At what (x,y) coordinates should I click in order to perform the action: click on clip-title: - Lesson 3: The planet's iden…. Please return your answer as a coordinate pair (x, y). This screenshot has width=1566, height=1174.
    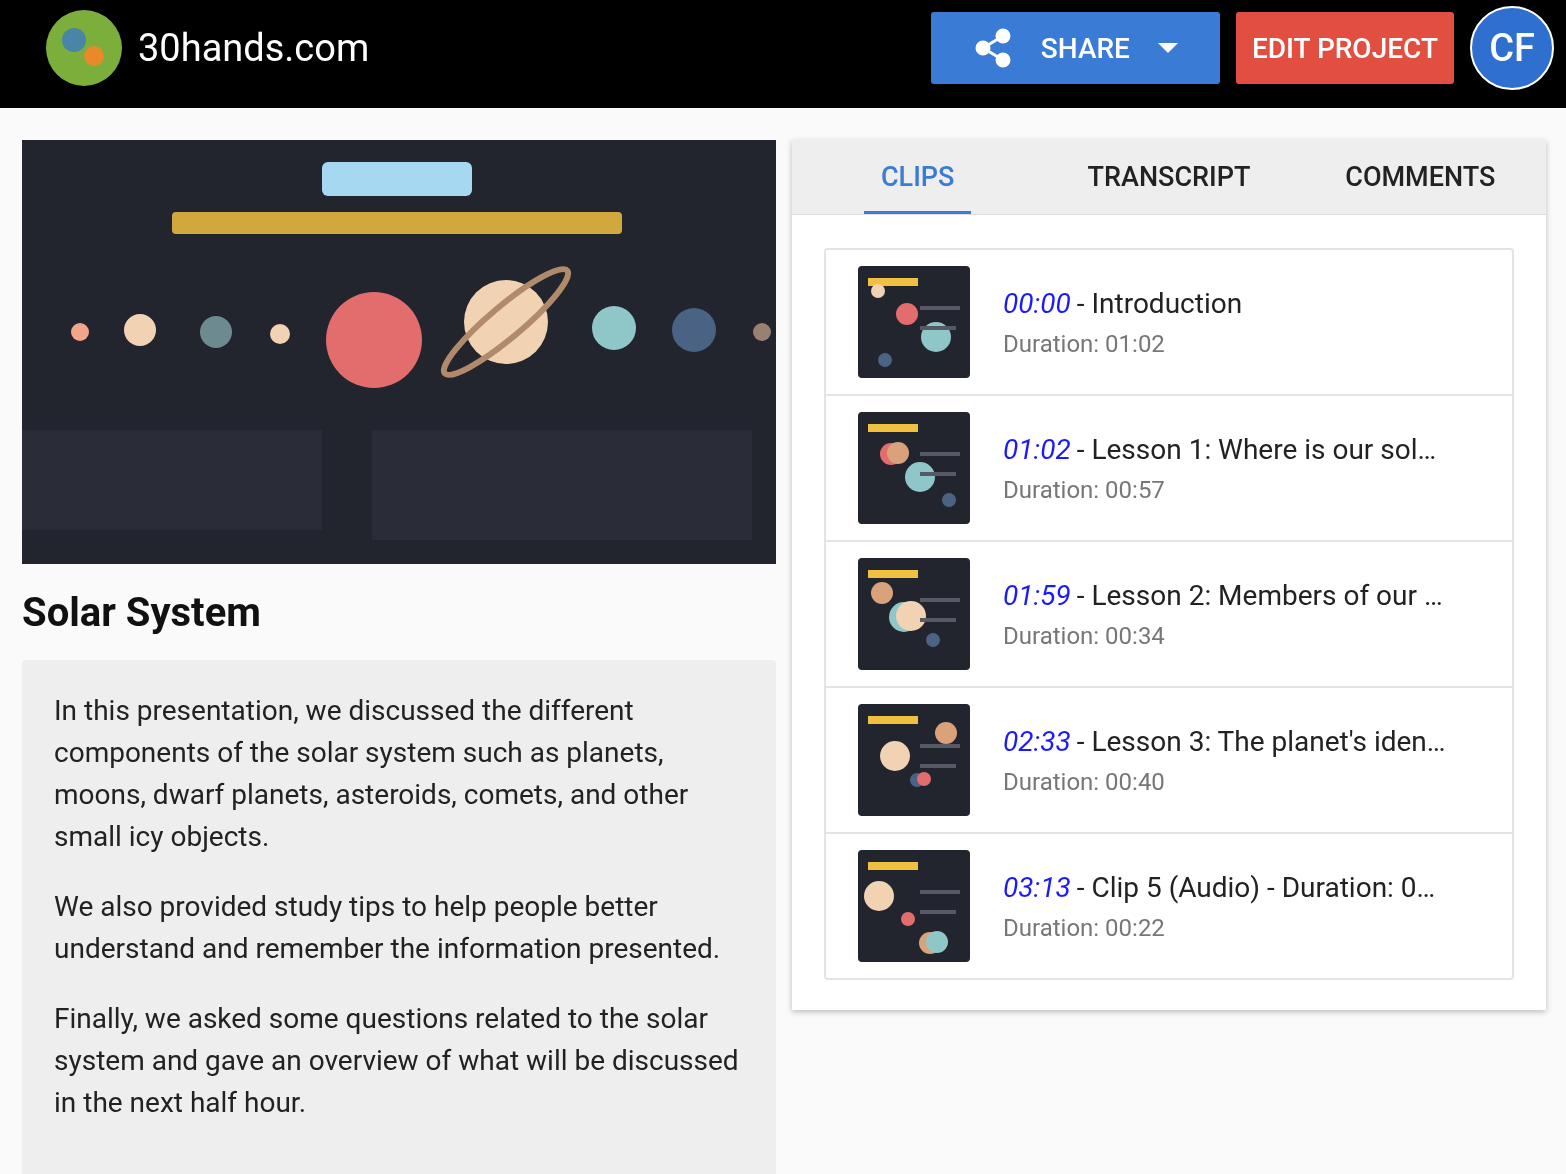
    Looking at the image, I should click on (1261, 741).